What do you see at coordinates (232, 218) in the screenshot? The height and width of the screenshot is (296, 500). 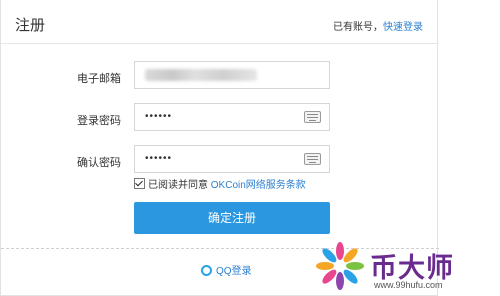 I see `register-button: 确定注册` at bounding box center [232, 218].